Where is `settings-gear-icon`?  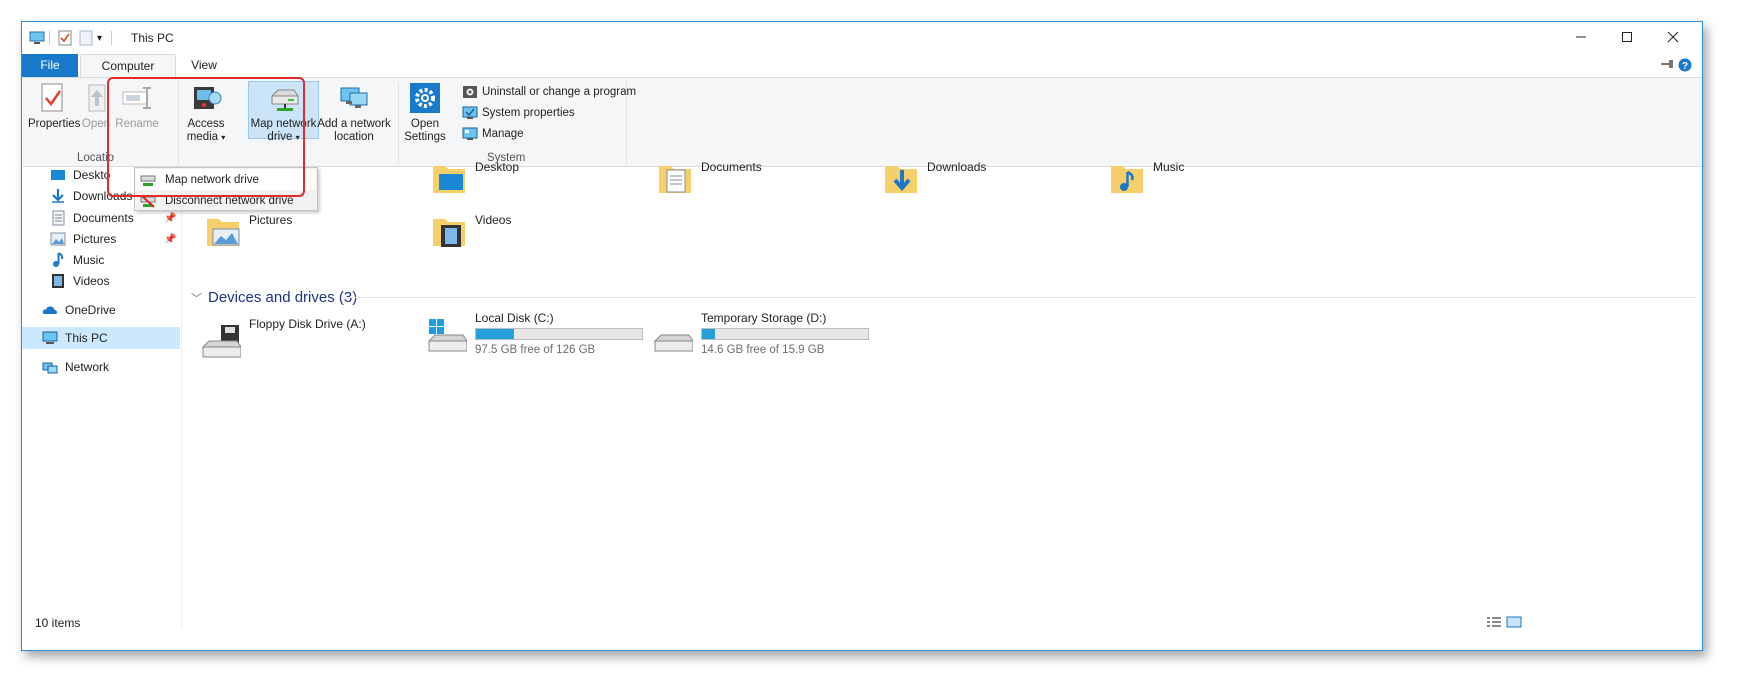 settings-gear-icon is located at coordinates (425, 98).